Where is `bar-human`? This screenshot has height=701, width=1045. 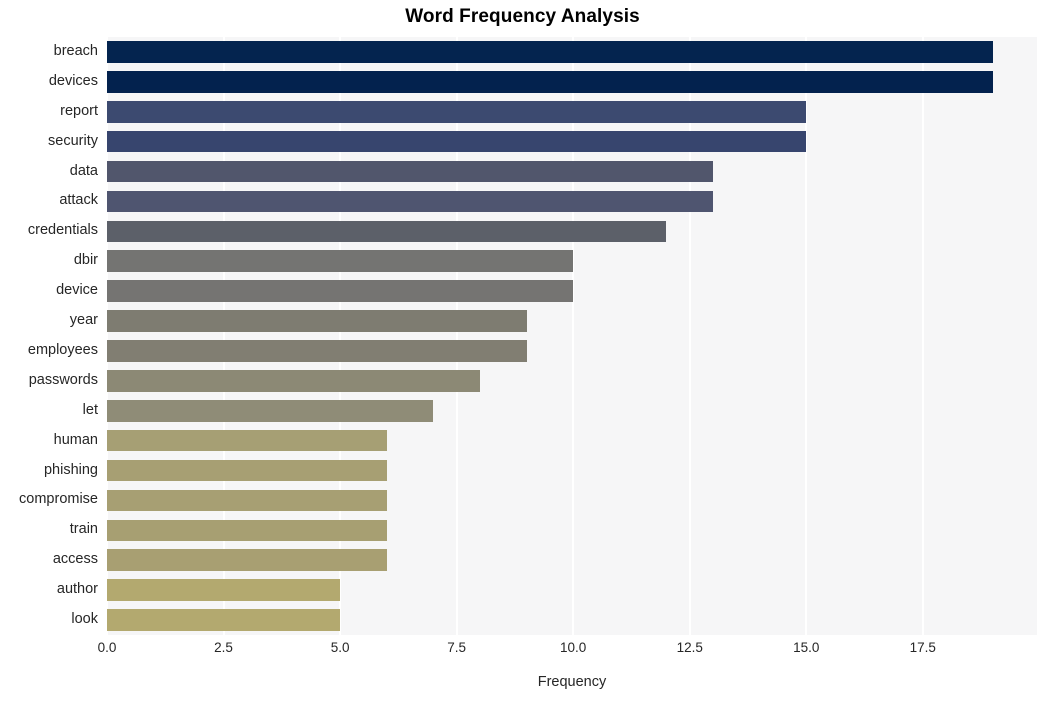 bar-human is located at coordinates (247, 440).